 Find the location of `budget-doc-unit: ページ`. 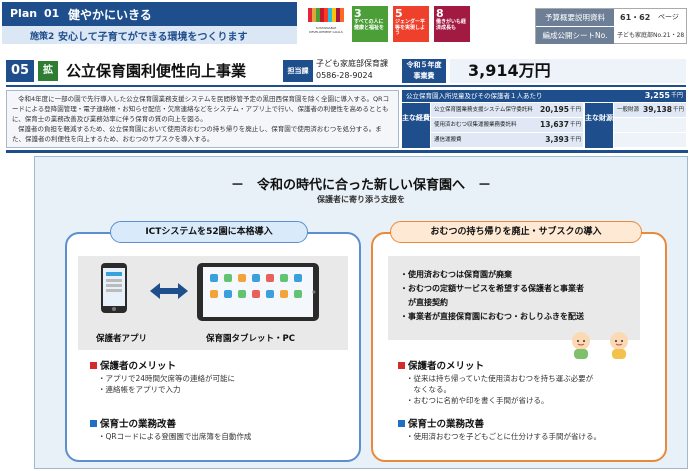

budget-doc-unit: ページ is located at coordinates (668, 17).